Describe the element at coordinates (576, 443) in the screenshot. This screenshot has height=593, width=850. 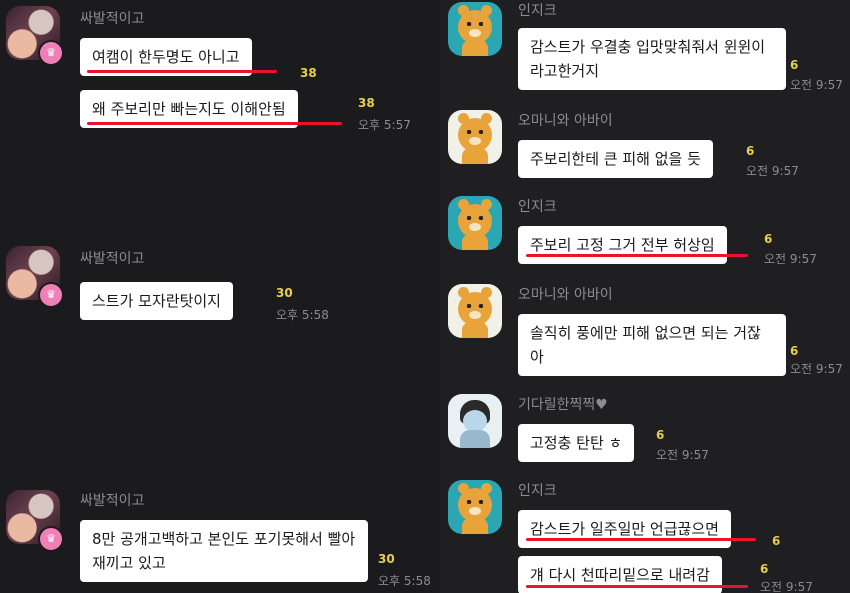
I see `message-bubble: 고정충 탄탄 ㅎ` at that location.